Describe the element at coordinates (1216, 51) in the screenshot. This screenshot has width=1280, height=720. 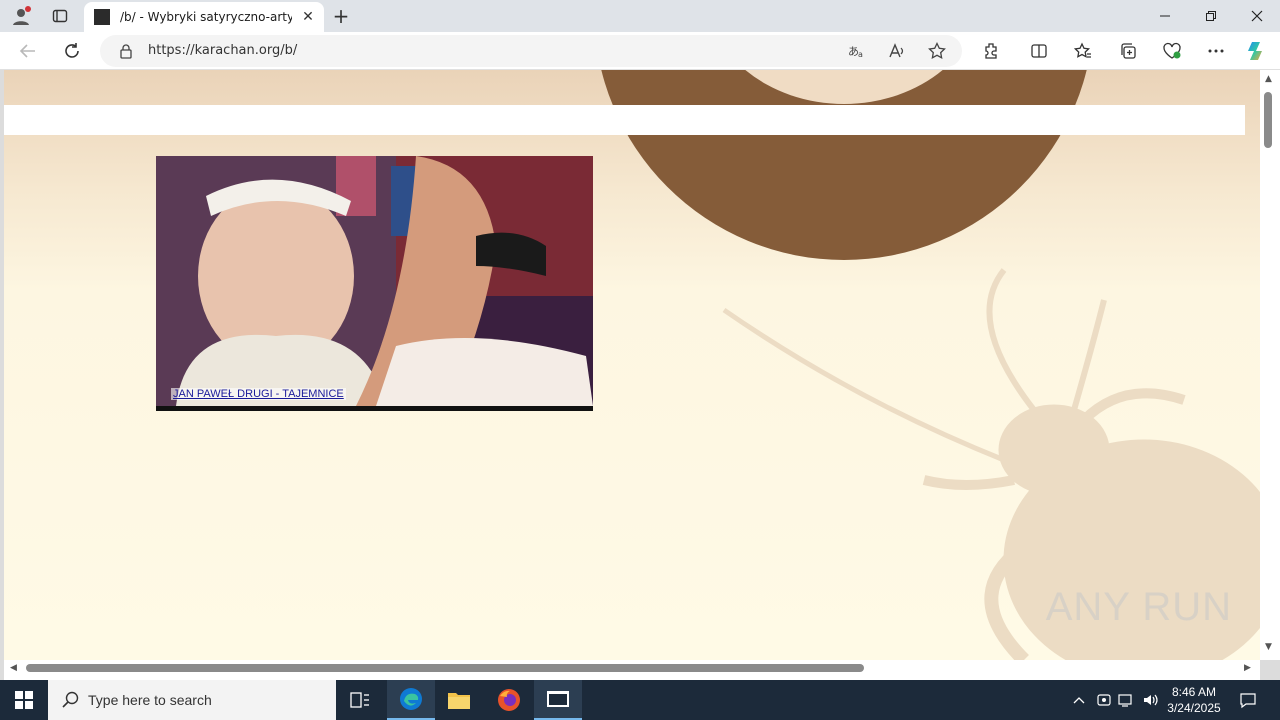
I see `more-menu-icon` at that location.